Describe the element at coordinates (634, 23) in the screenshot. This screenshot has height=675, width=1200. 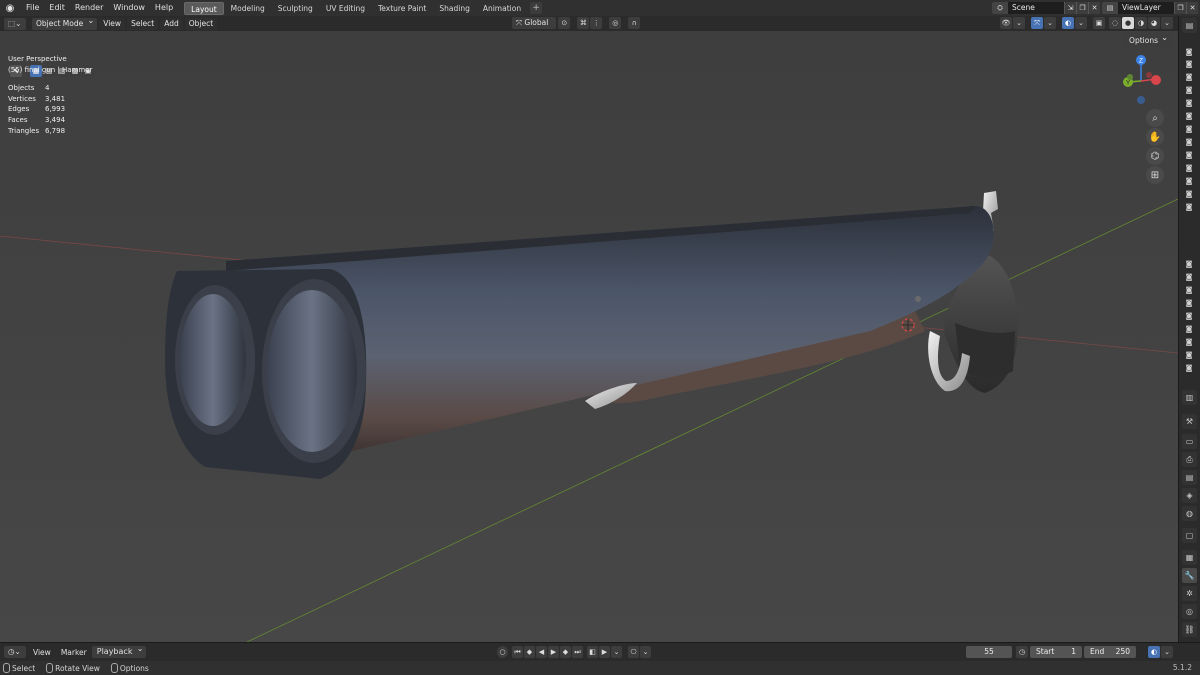
I see `proportional-falloff-icon: ∩` at that location.